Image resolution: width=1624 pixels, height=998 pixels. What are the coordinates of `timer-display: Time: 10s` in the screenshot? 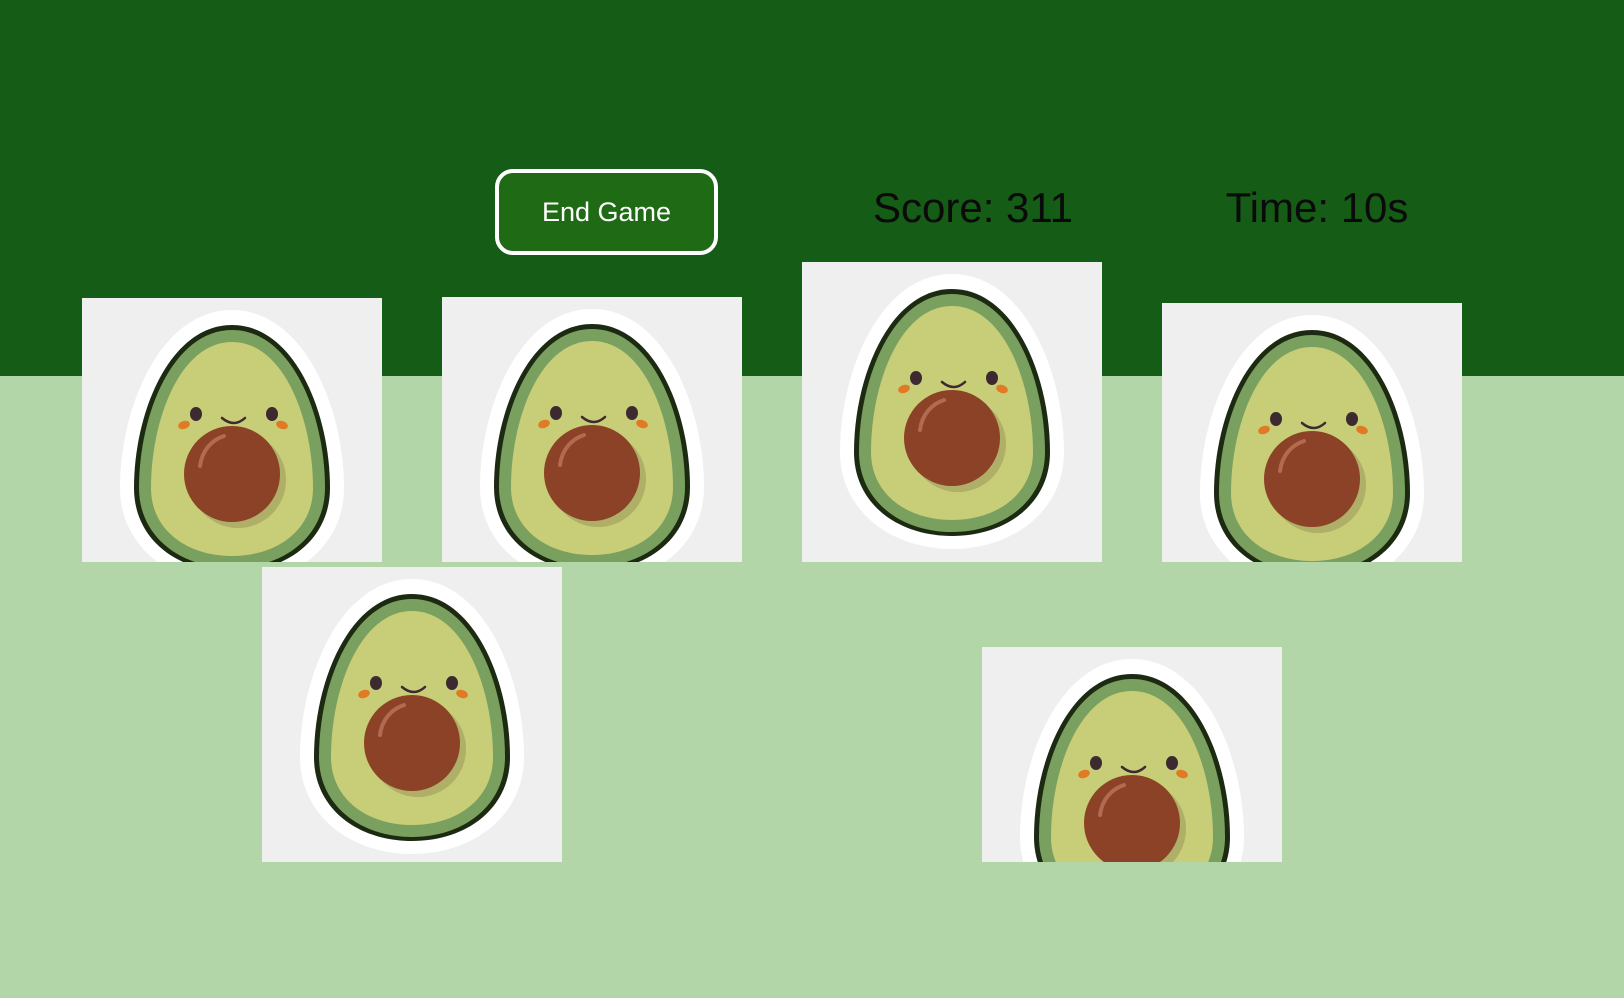 It's located at (1317, 207).